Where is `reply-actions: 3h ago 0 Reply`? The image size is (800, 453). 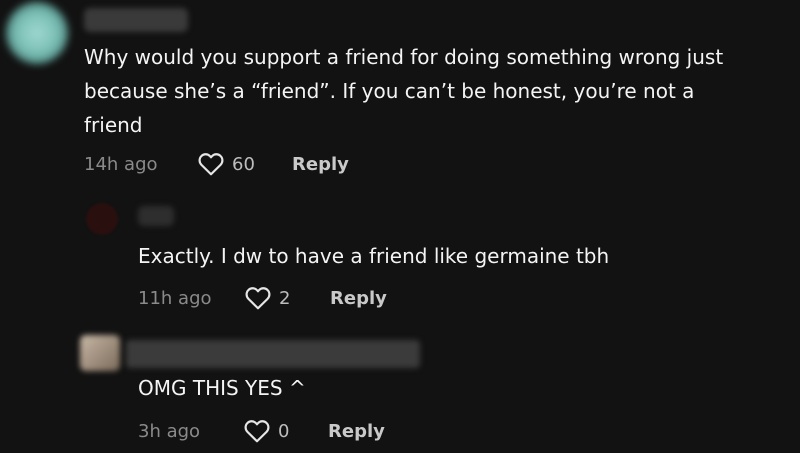 reply-actions: 3h ago 0 Reply is located at coordinates (261, 431).